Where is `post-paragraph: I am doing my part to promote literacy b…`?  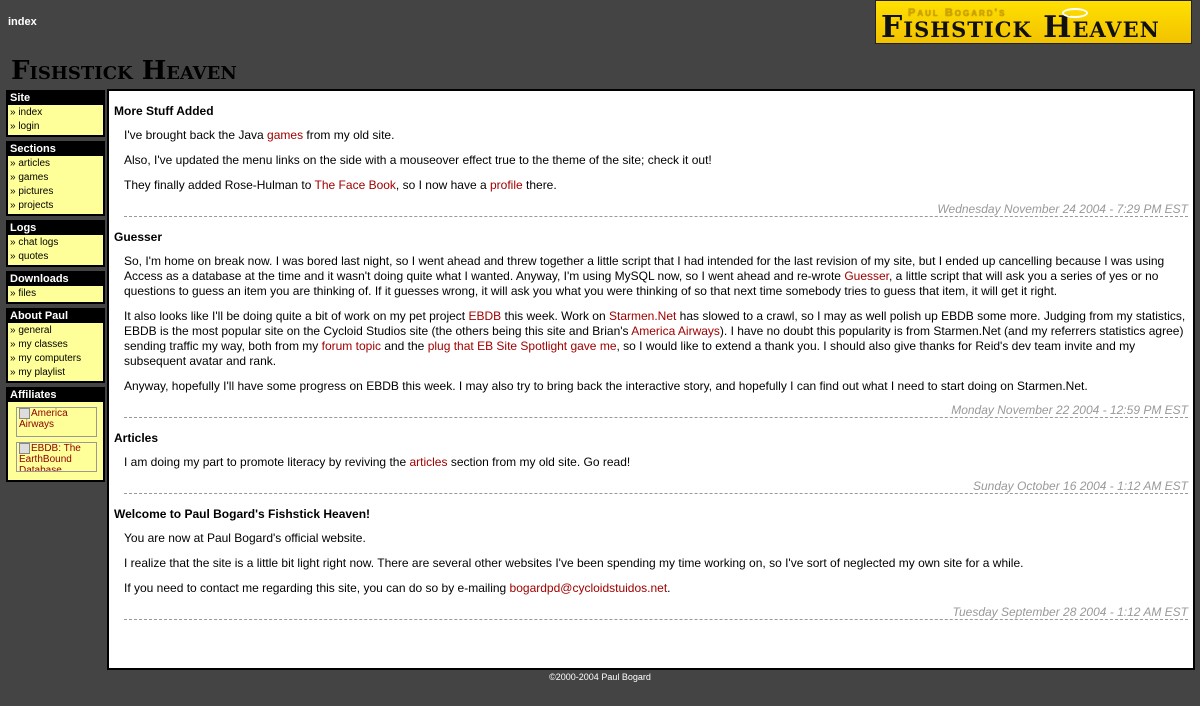
post-paragraph: I am doing my part to promote literacy b… is located at coordinates (656, 462).